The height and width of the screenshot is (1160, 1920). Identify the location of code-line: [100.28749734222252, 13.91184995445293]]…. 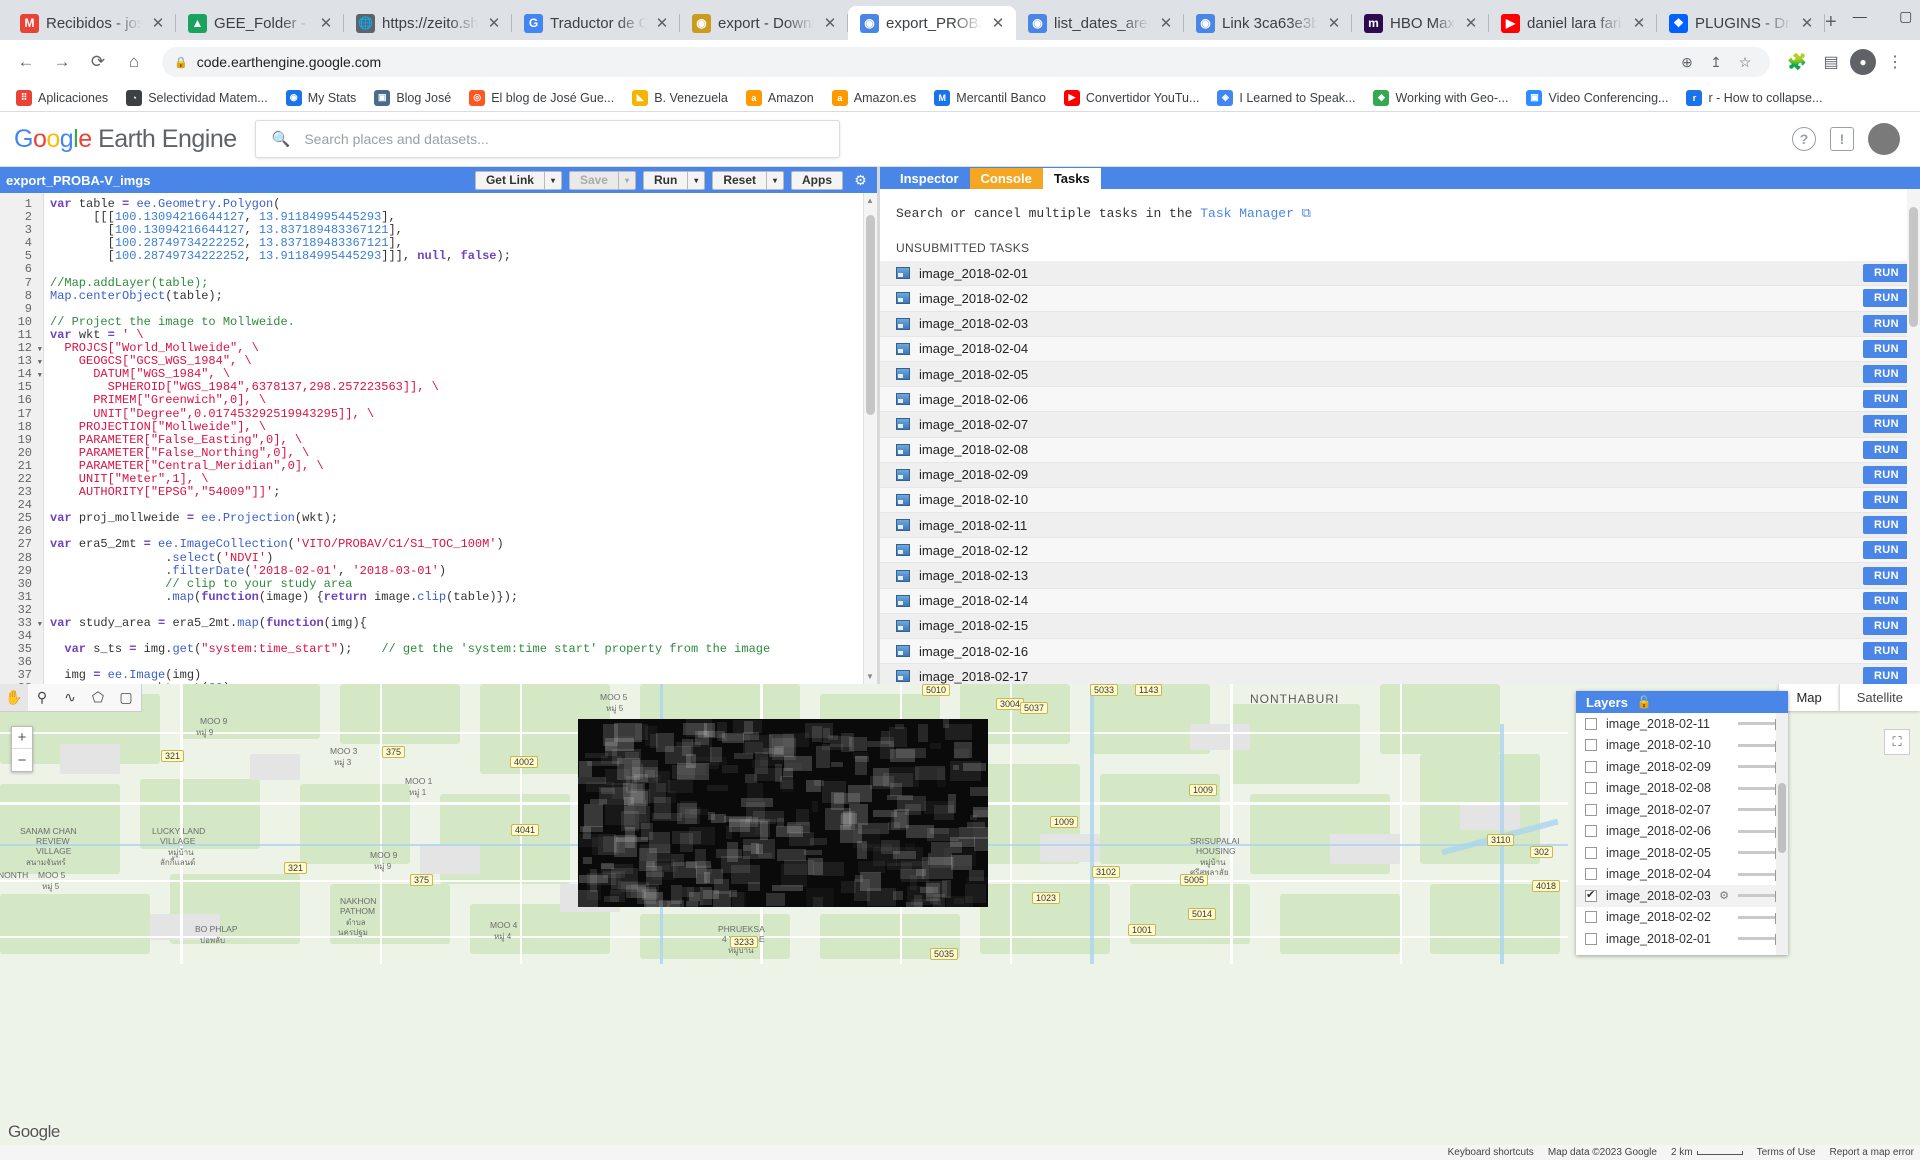
(463, 256).